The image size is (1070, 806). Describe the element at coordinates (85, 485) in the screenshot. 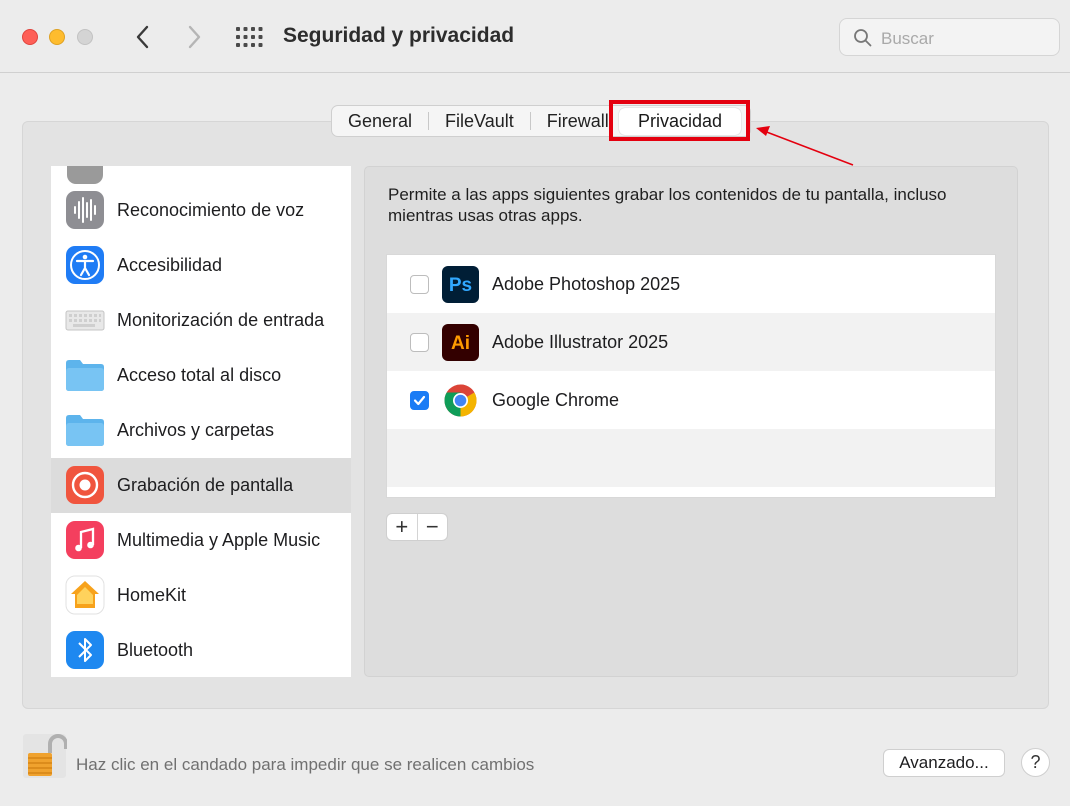

I see `screen-record-icon` at that location.